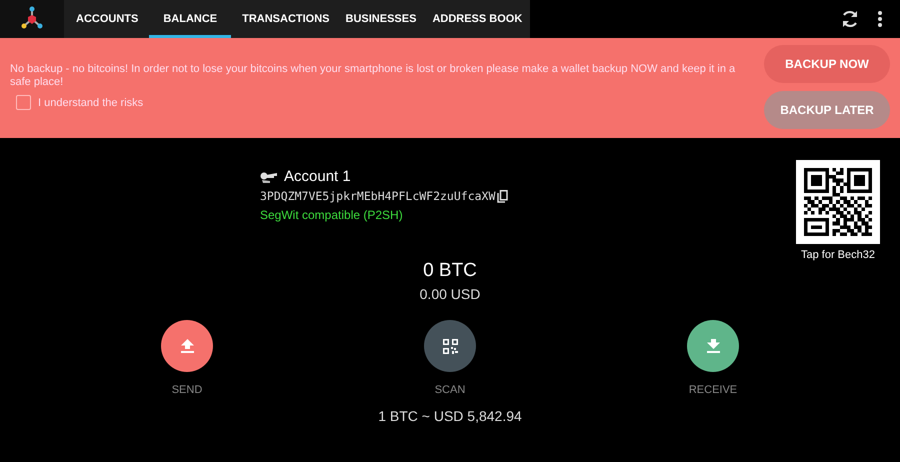  I want to click on checkbox, so click(23, 102).